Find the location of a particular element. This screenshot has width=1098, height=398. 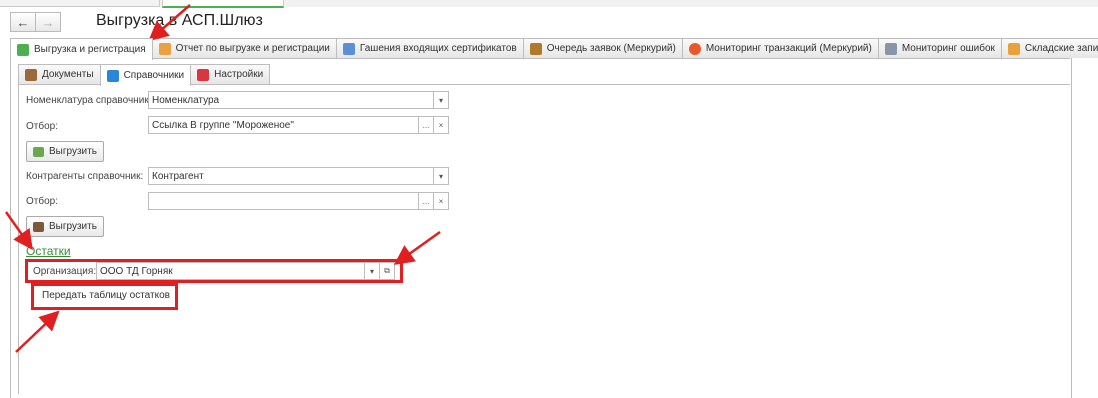

arrow-to-send-button is located at coordinates (37, 331).